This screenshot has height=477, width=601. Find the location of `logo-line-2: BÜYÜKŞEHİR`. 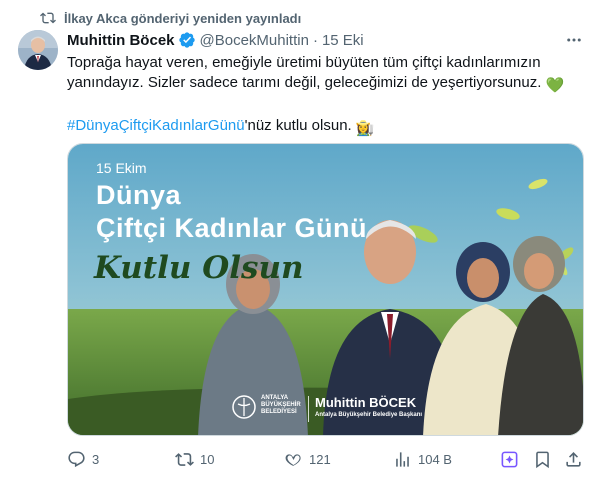

logo-line-2: BÜYÜKŞEHİR is located at coordinates (281, 404).